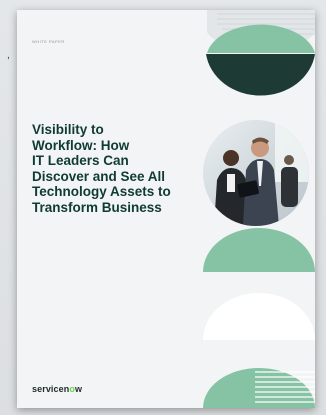  What do you see at coordinates (68, 129) in the screenshot?
I see `title-line: Visibility to` at bounding box center [68, 129].